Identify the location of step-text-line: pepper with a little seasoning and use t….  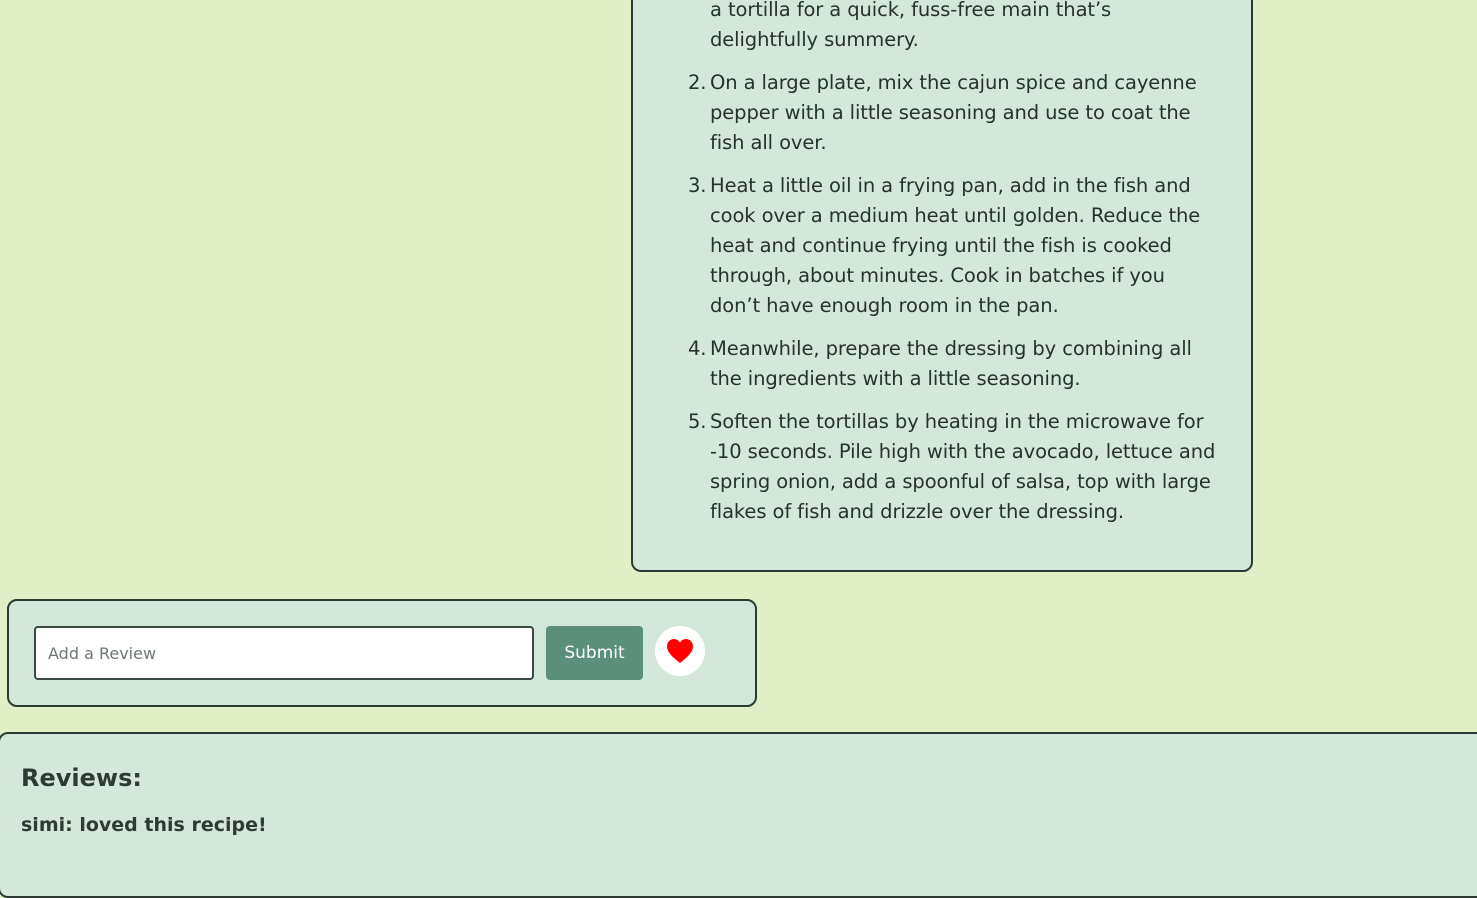
(950, 112).